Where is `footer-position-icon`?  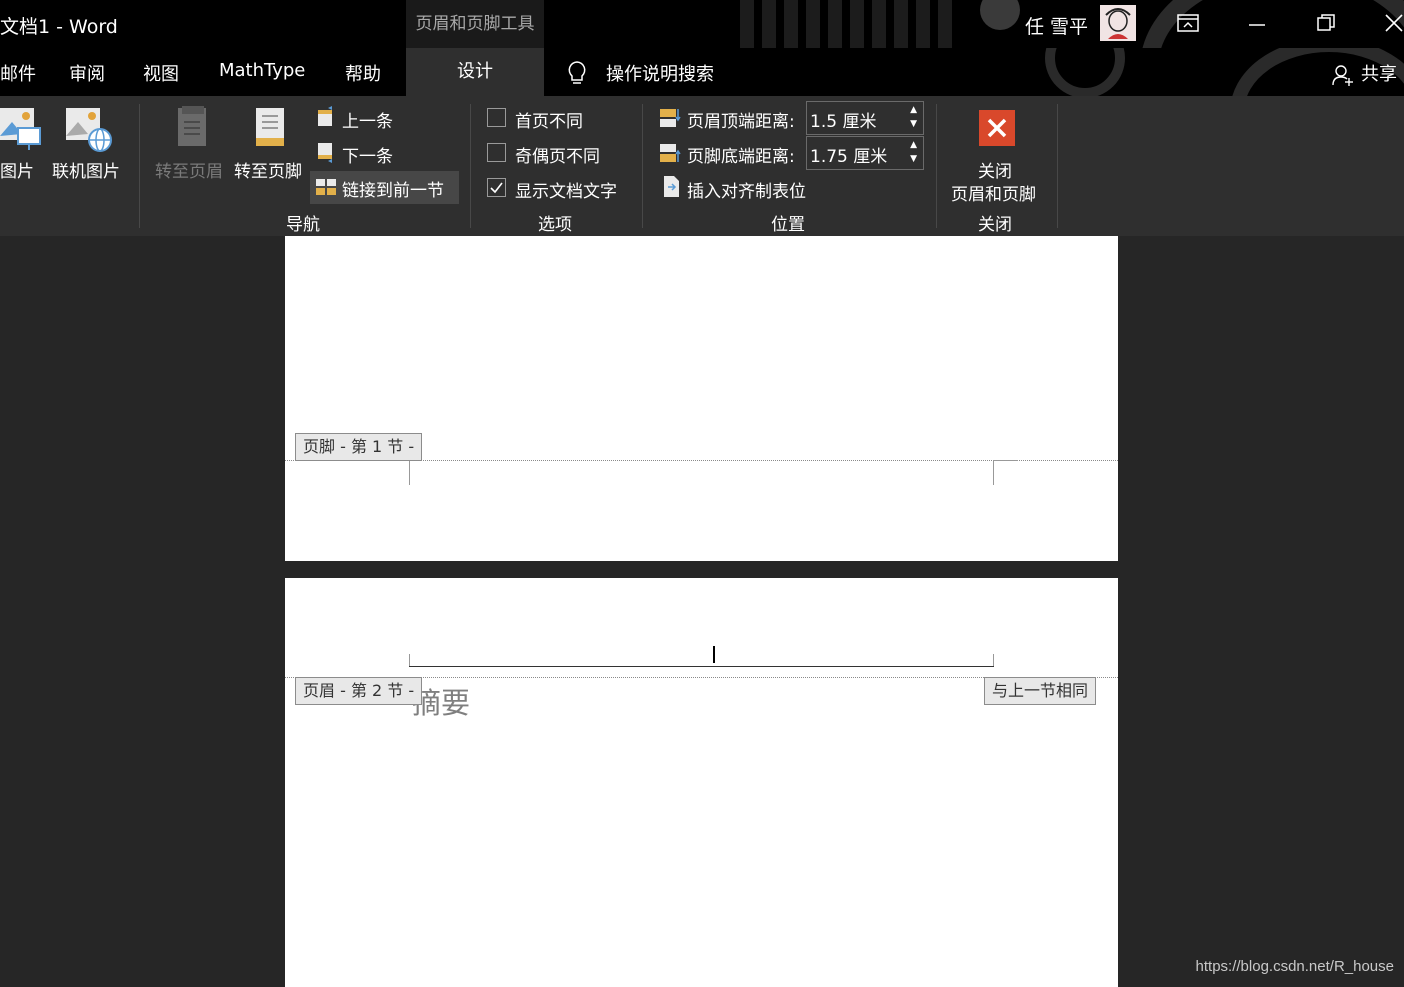
footer-position-icon is located at coordinates (671, 153).